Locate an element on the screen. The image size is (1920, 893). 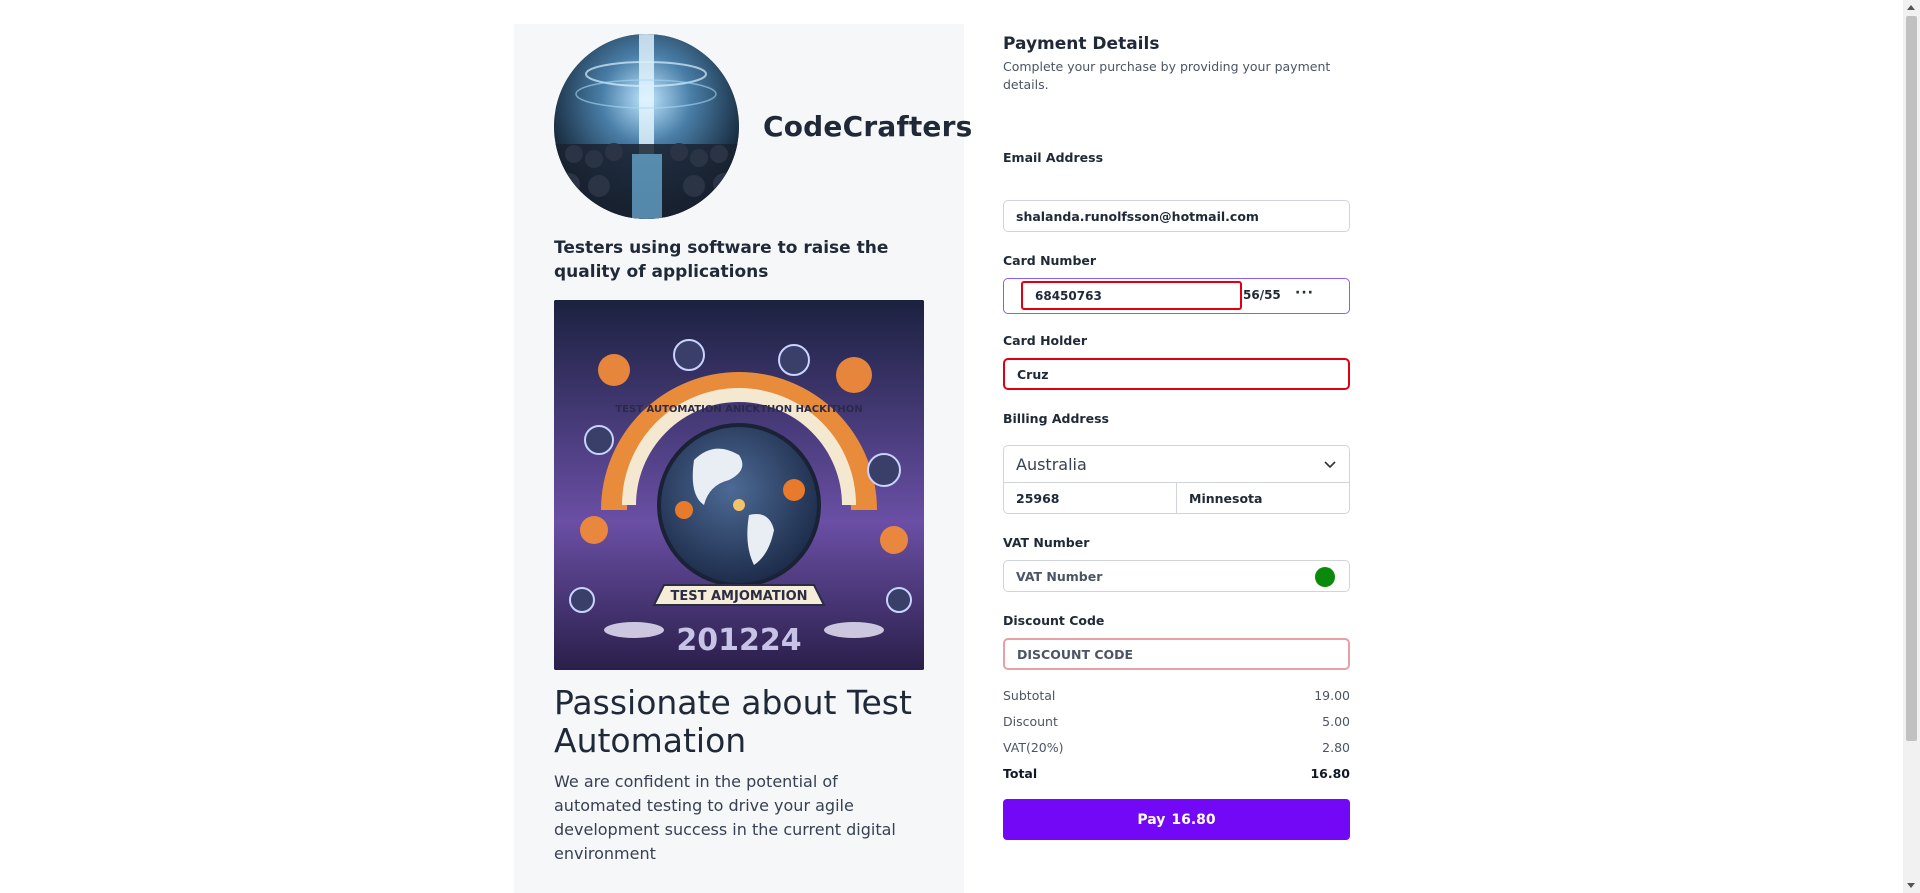
poster-ribbon-text: TEST AMJOMATION is located at coordinates (738, 596).